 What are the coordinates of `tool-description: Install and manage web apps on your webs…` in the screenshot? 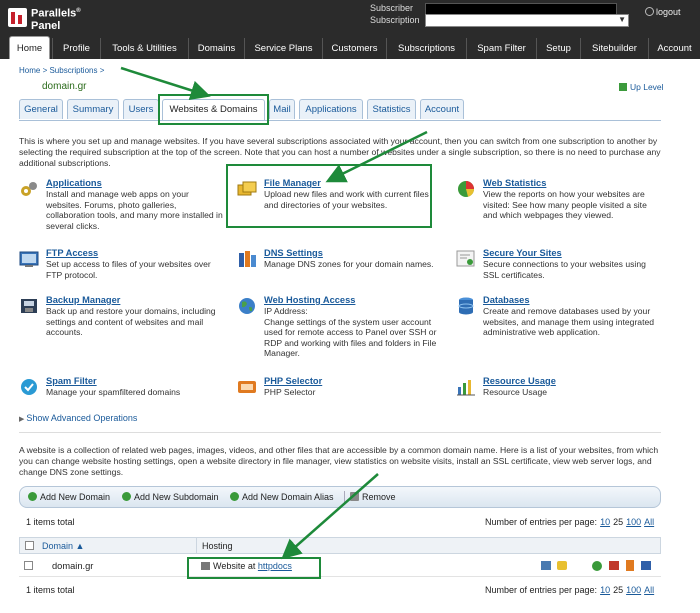 It's located at (134, 210).